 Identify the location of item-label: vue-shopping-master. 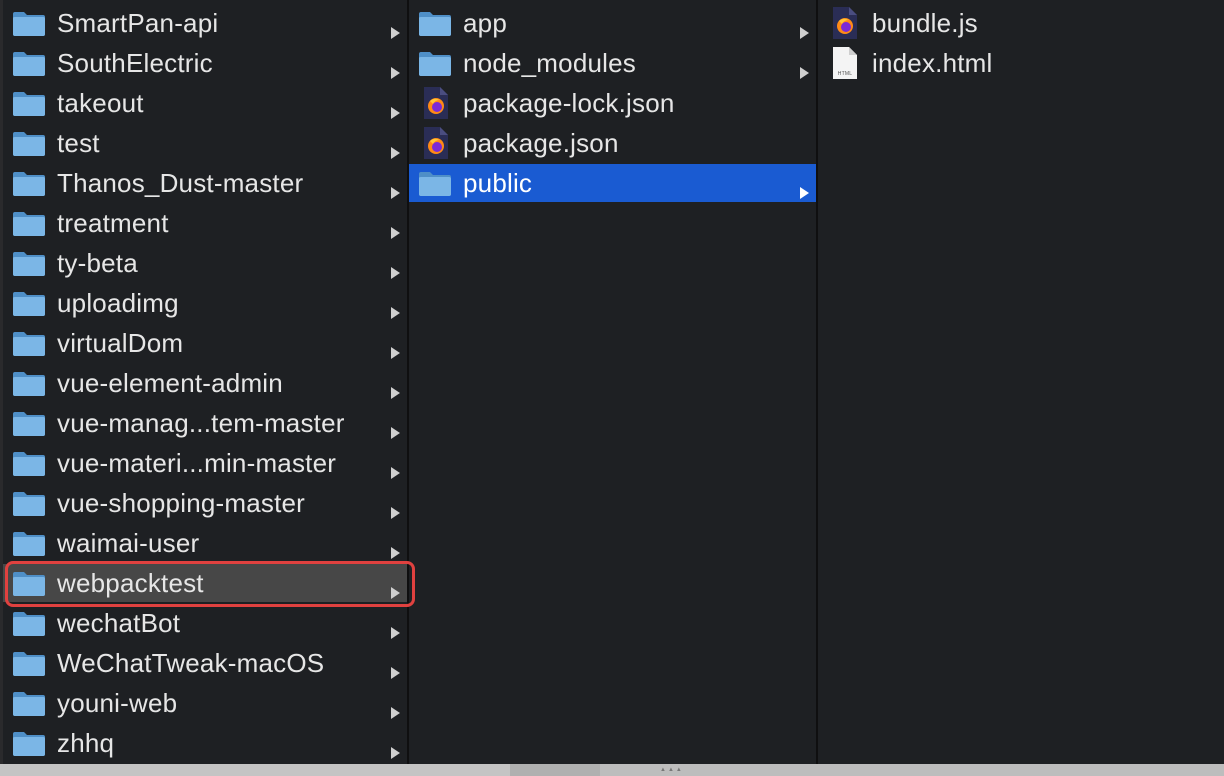
(181, 502).